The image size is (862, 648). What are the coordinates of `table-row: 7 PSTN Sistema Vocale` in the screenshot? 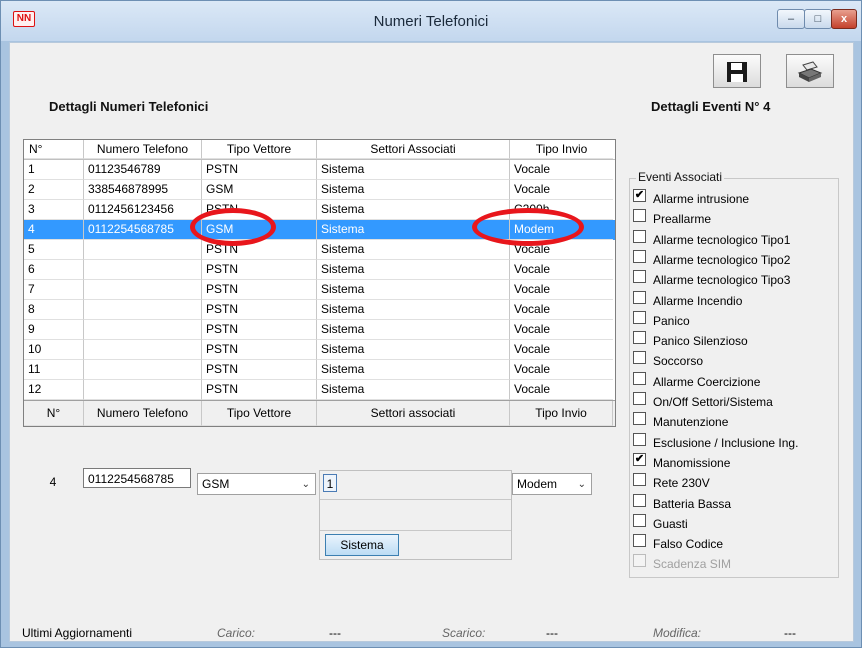 It's located at (319, 290).